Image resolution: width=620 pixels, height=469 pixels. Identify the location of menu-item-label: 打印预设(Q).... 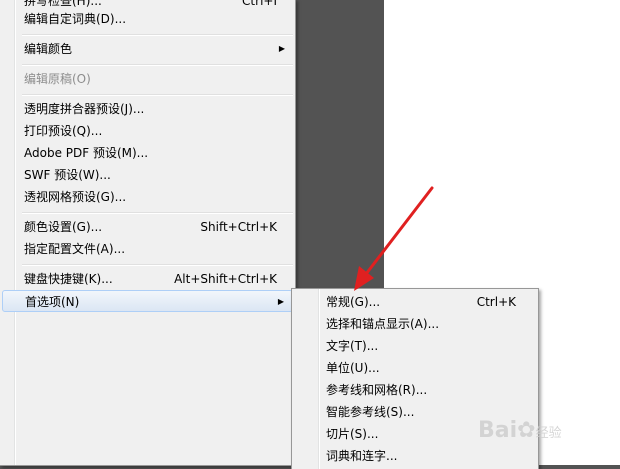
(63, 131).